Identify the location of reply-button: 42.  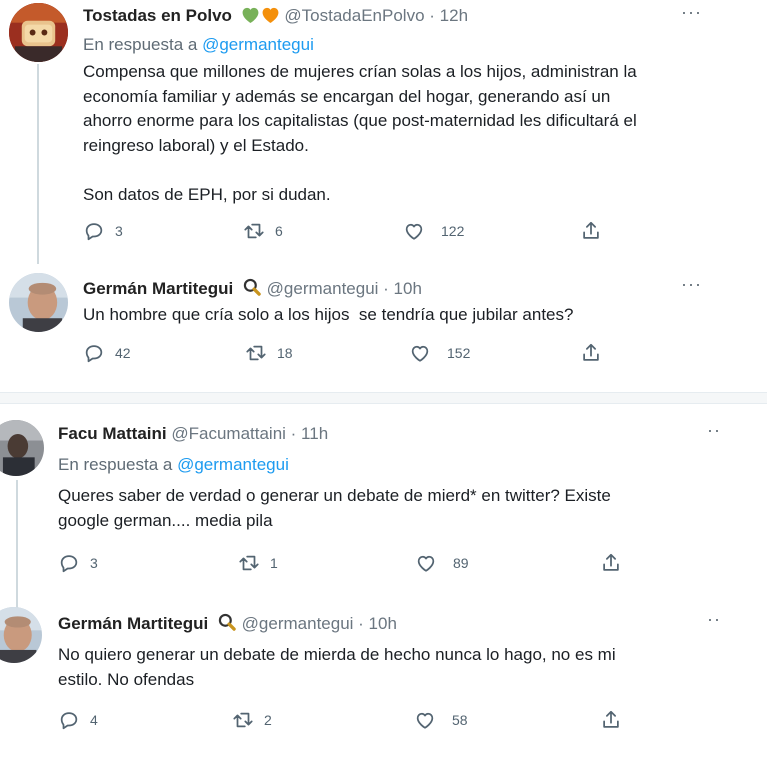
(107, 353).